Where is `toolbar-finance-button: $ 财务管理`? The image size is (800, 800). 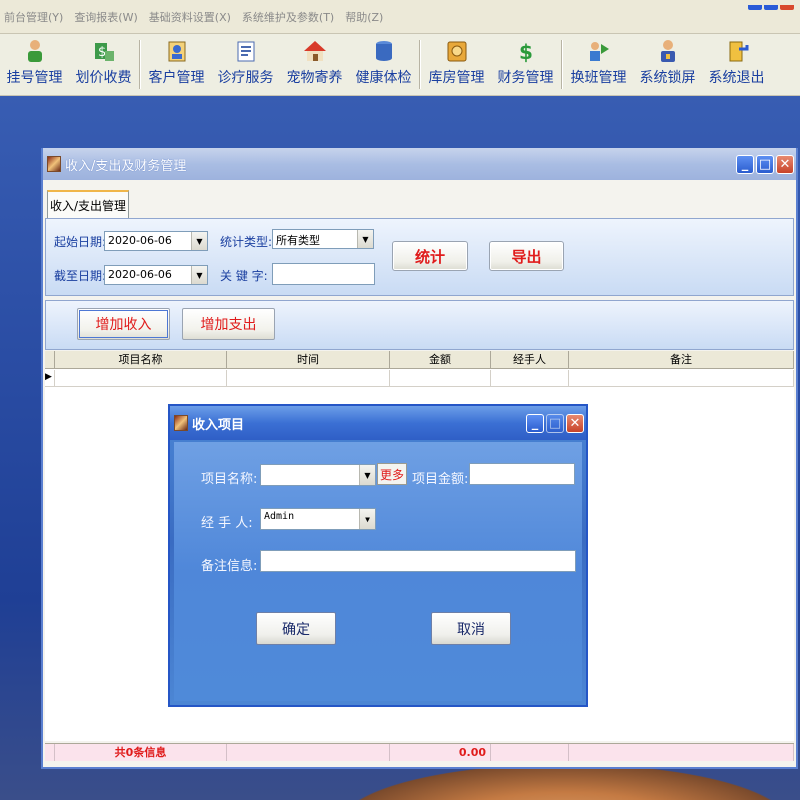 toolbar-finance-button: $ 财务管理 is located at coordinates (525, 64).